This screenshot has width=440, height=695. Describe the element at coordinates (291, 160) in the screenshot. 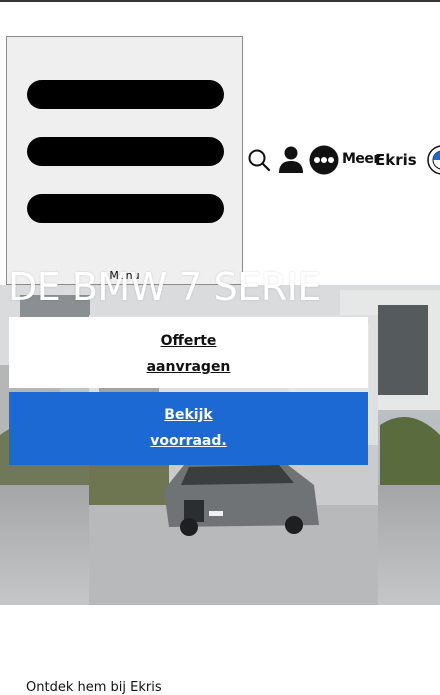

I see `user-icon` at that location.